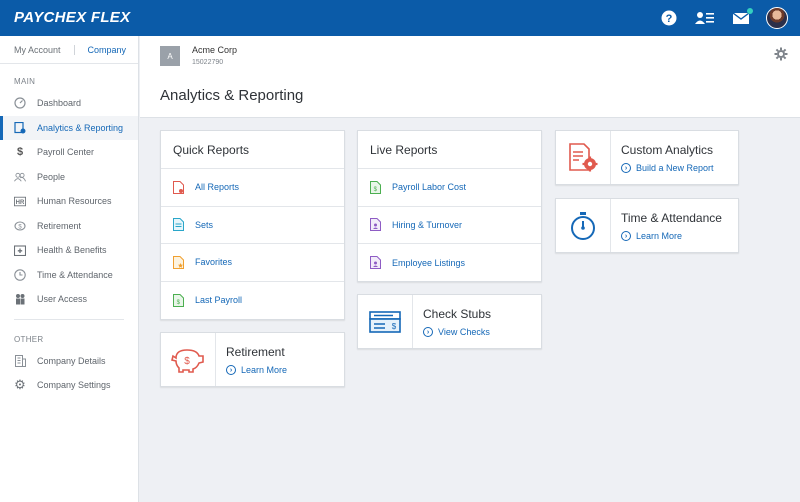  I want to click on sidebar-item-time-attendance: Time & Attendance, so click(69, 275).